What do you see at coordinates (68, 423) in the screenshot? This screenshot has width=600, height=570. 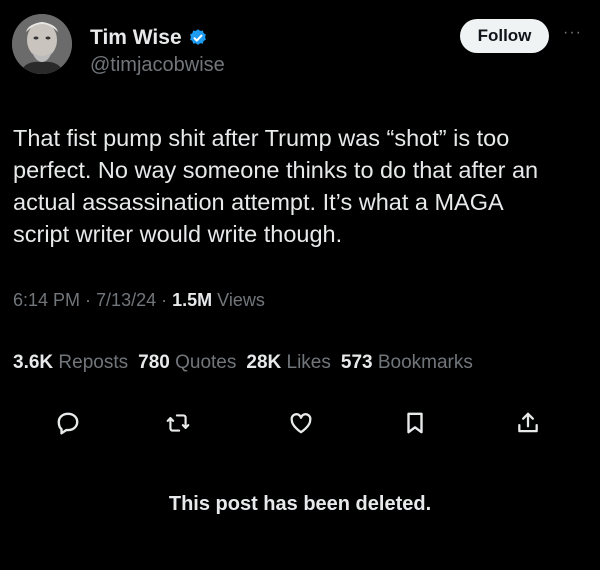 I see `reply-icon` at bounding box center [68, 423].